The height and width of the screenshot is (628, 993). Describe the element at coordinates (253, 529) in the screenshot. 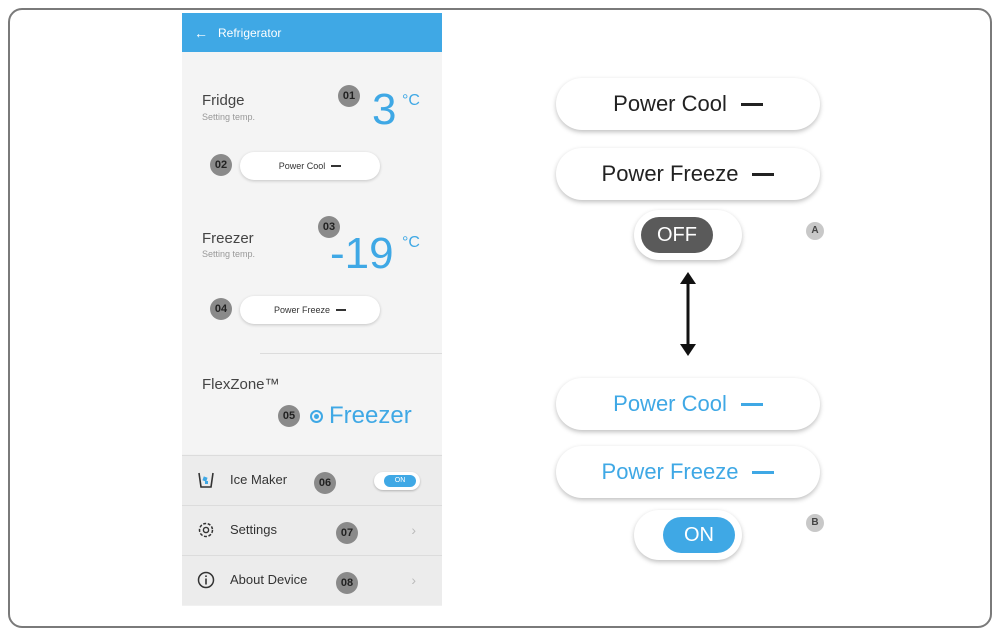

I see `settings-label: Settings` at that location.